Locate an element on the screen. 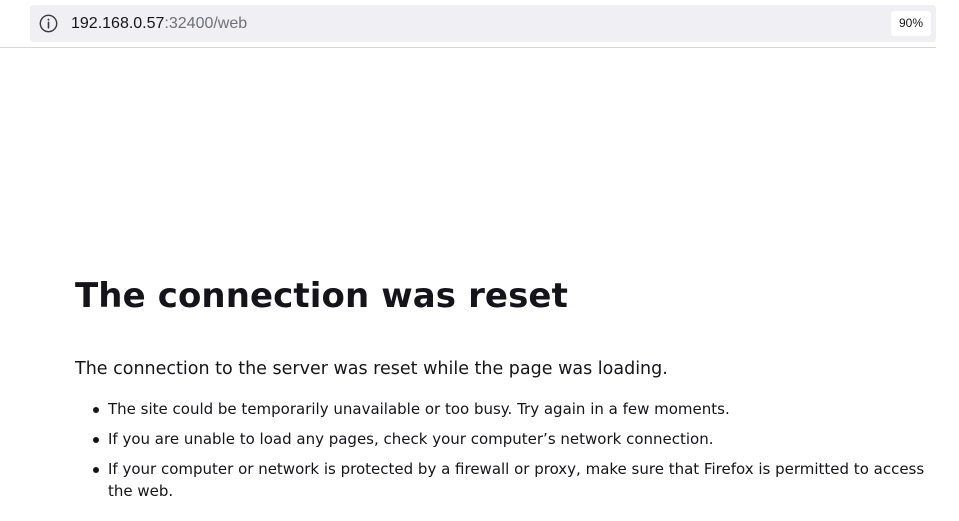  info-circle-icon is located at coordinates (48, 23).